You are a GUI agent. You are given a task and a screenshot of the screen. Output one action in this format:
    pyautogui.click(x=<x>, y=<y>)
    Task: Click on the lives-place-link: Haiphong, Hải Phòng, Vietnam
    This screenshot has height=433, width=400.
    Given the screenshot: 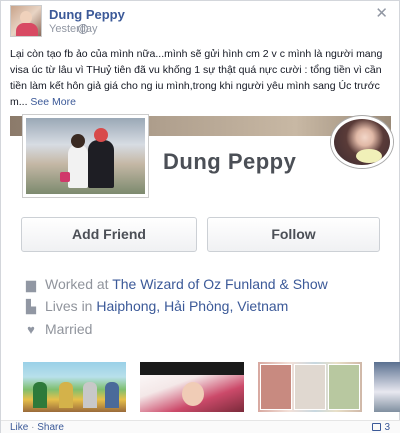 What is the action you would take?
    pyautogui.click(x=192, y=306)
    